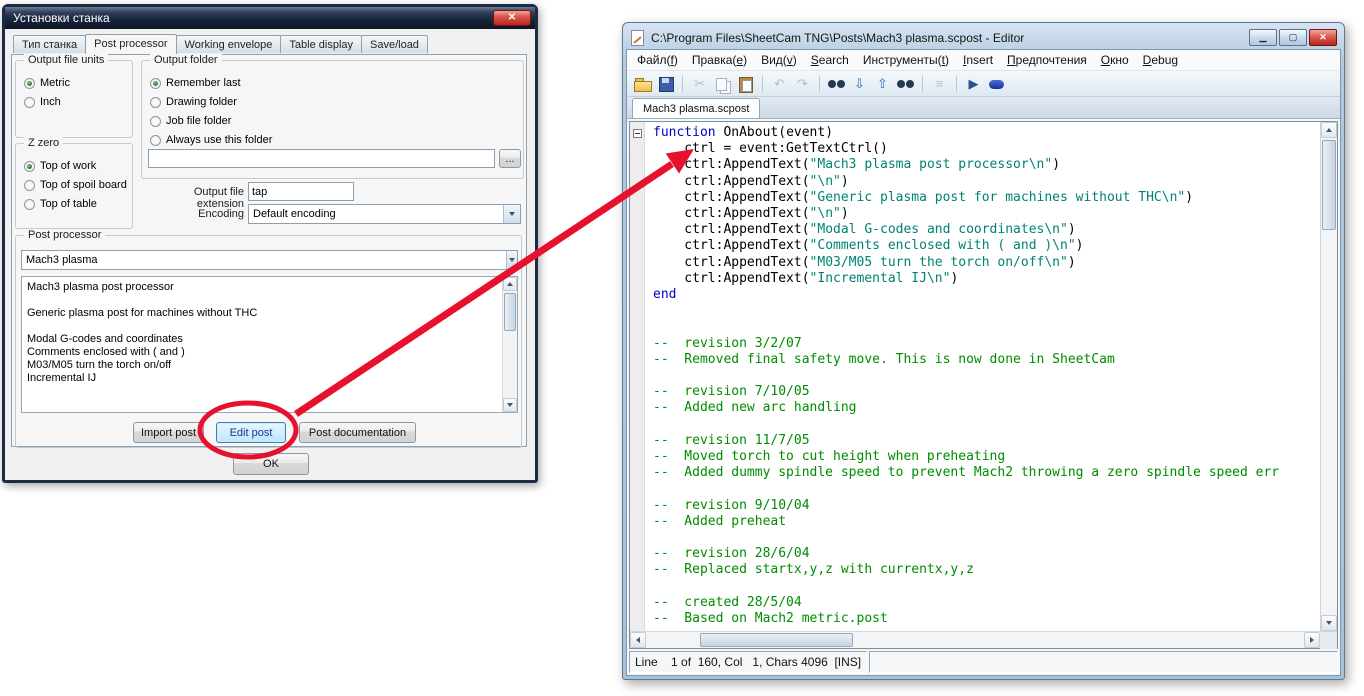 This screenshot has height=696, width=1364. I want to click on z-zero-legend: Z zero, so click(44, 143).